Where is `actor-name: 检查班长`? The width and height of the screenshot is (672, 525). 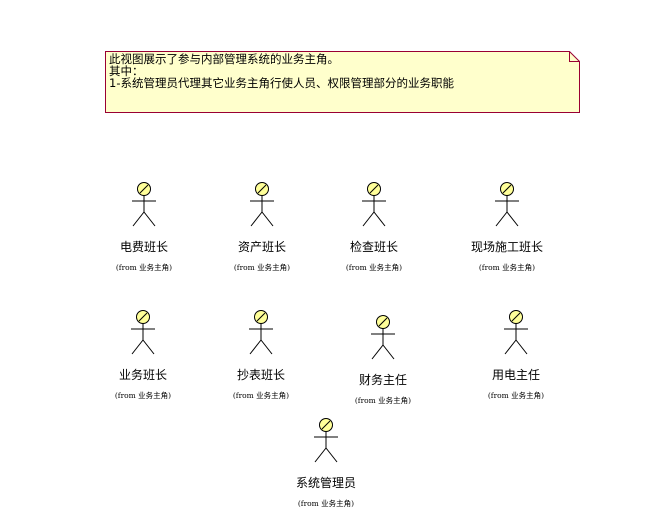 actor-name: 检查班长 is located at coordinates (373, 247).